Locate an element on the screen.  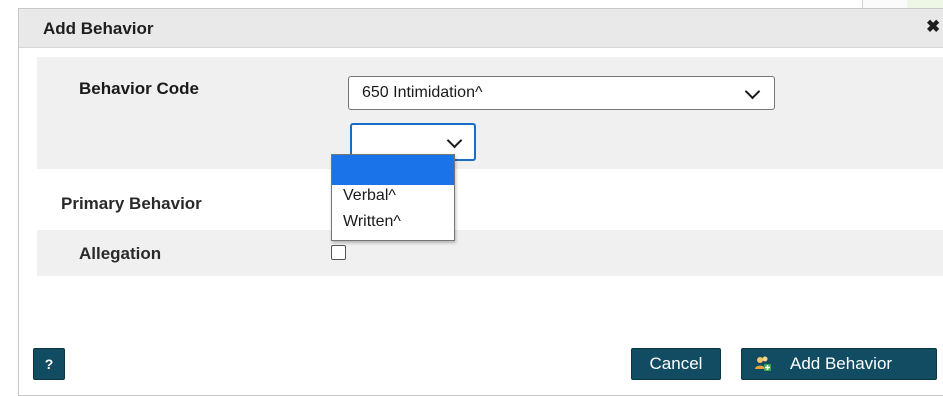
help-button: ? is located at coordinates (49, 364).